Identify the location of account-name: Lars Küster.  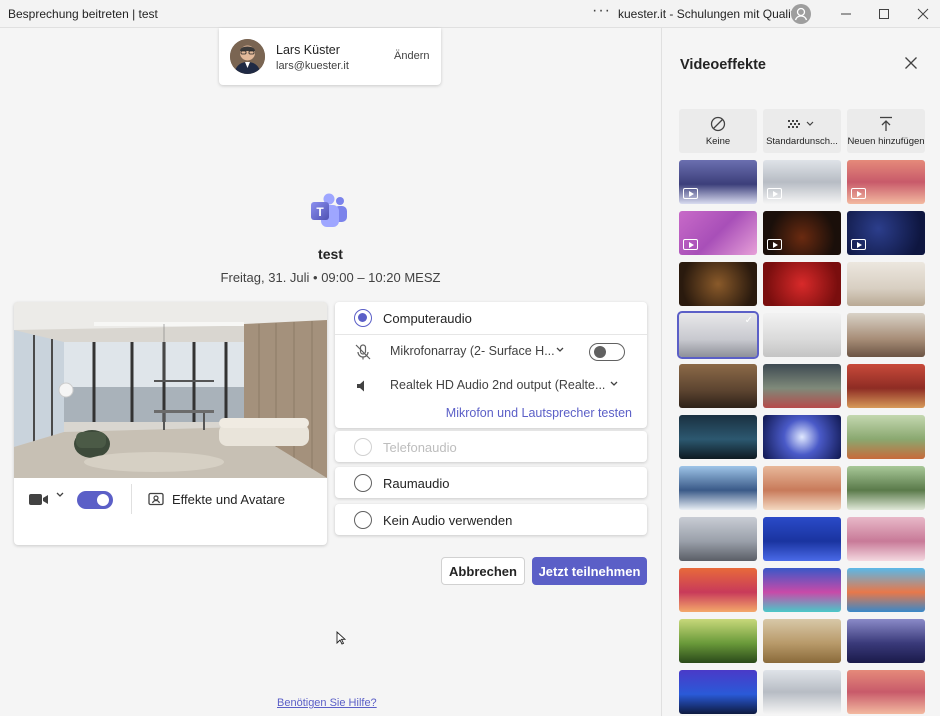
(308, 50).